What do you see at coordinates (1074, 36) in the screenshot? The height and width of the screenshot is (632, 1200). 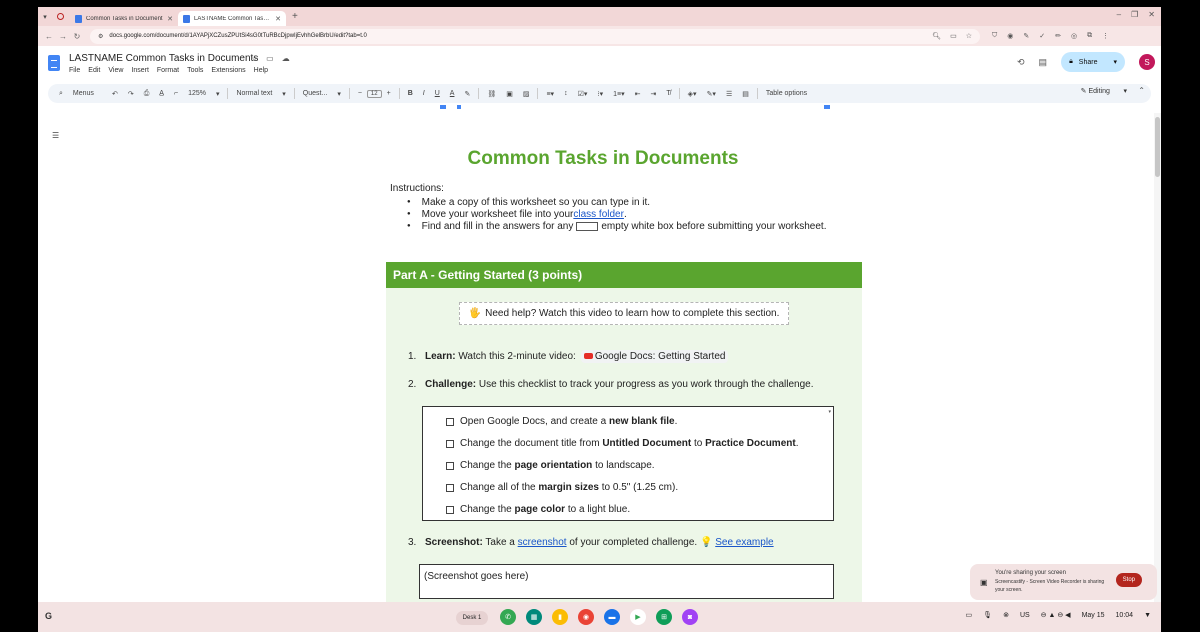 I see `extension-screencastify-icon: ◎` at bounding box center [1074, 36].